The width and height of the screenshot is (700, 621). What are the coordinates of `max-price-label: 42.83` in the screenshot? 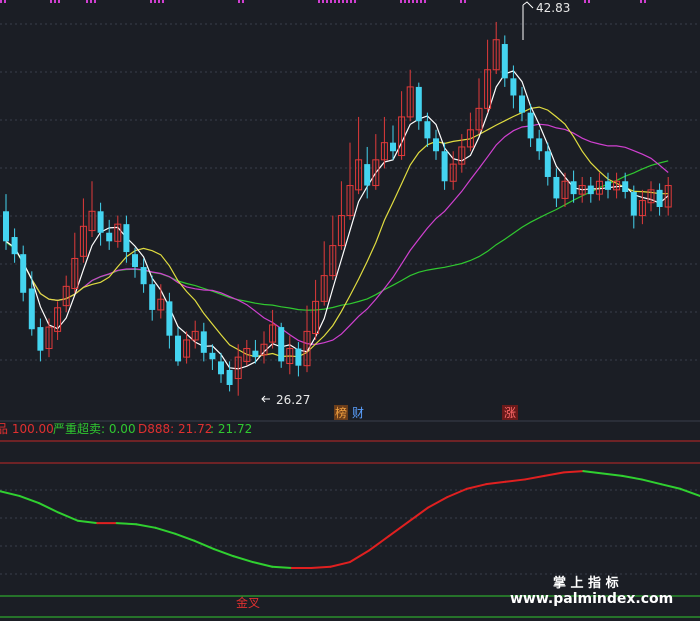 It's located at (553, 8).